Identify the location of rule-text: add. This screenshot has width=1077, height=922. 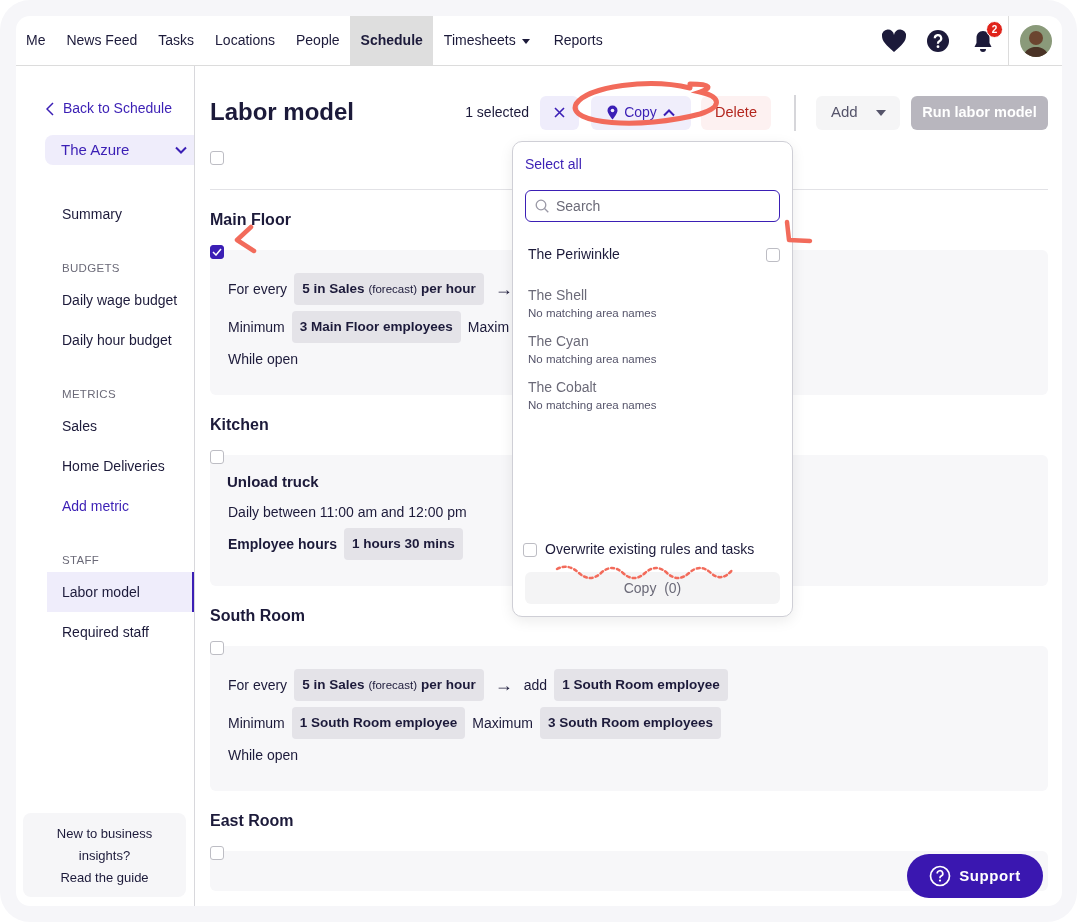
(535, 685).